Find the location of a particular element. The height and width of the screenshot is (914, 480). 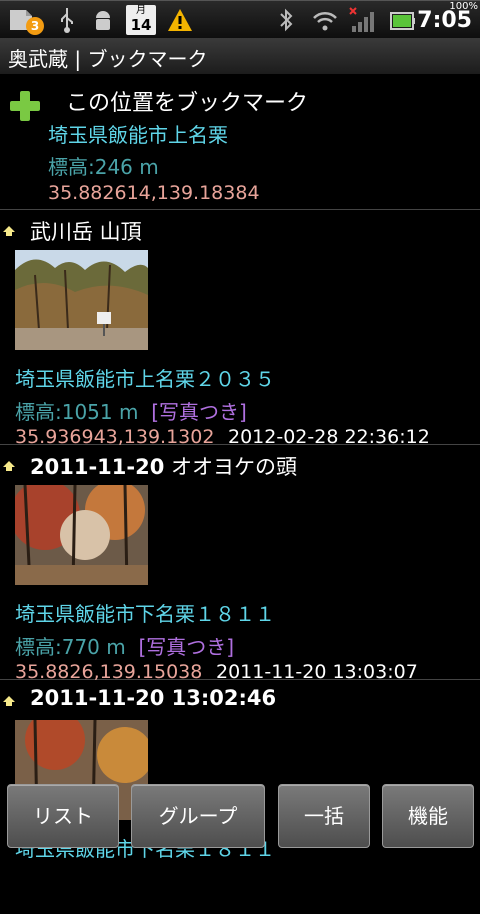

page-title: 奥武蔵 | ブックマーク is located at coordinates (108, 59).